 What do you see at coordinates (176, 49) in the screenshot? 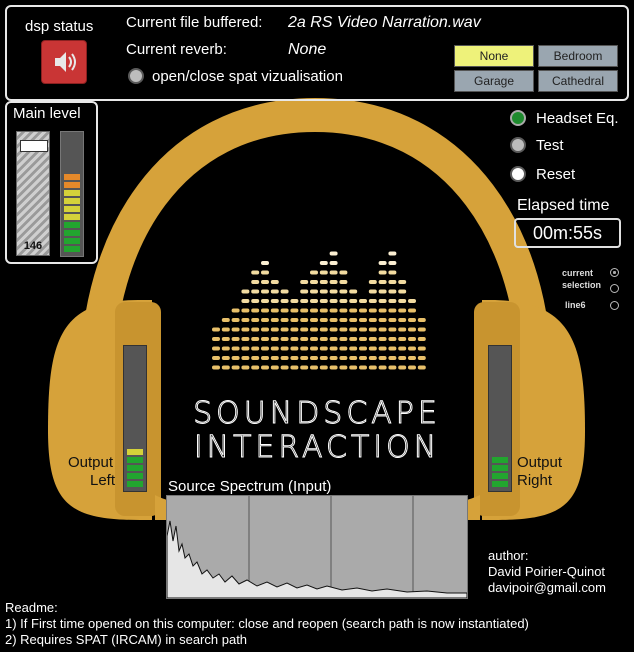
I see `current-reverb-label: Current reverb:` at bounding box center [176, 49].